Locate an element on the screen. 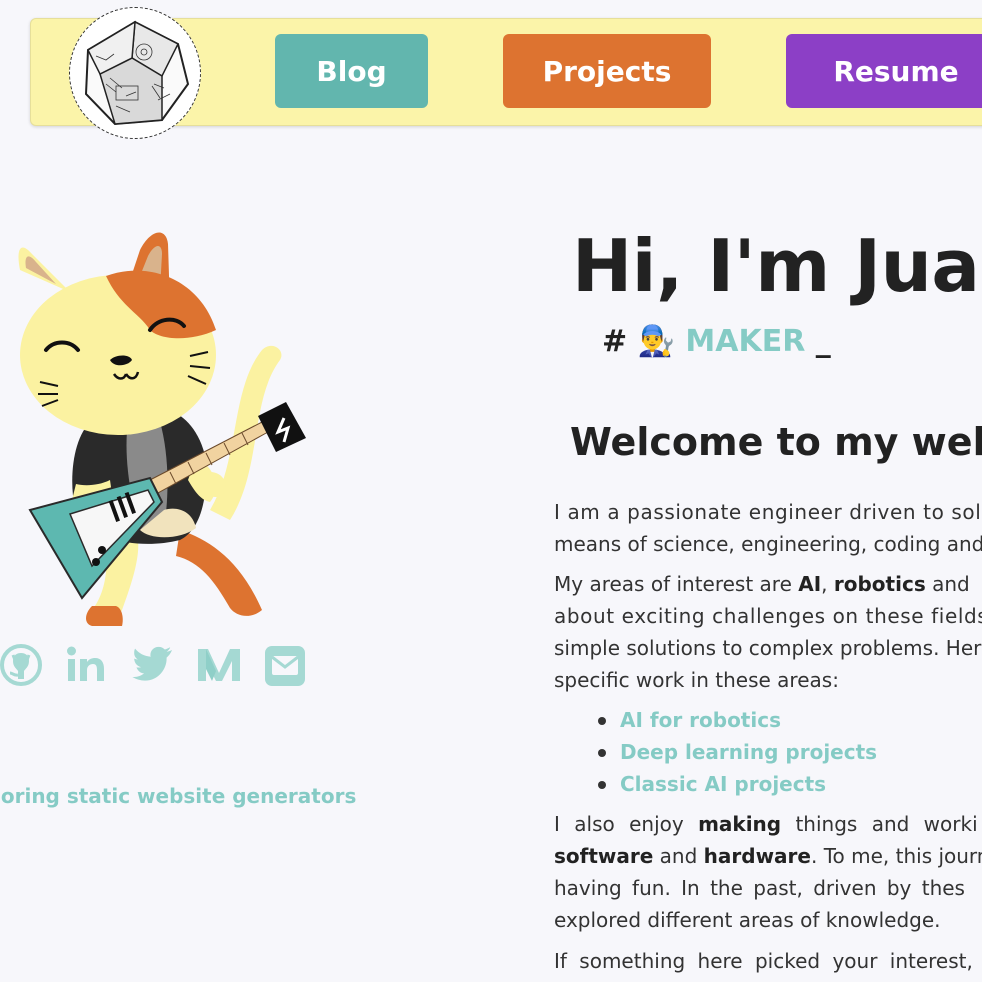 The width and height of the screenshot is (982, 982). text-line: specific work in these areas: is located at coordinates (696, 680).